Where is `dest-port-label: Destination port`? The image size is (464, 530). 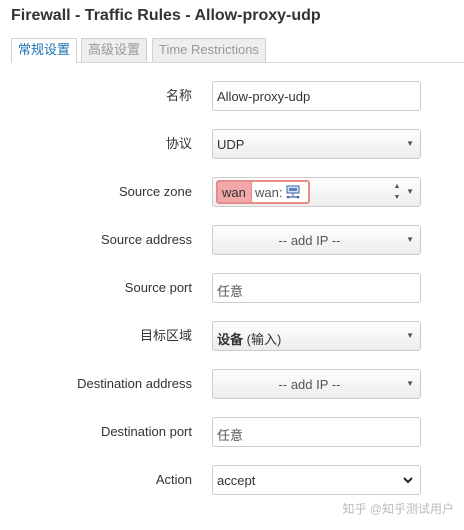
dest-port-label: Destination port is located at coordinates (146, 431).